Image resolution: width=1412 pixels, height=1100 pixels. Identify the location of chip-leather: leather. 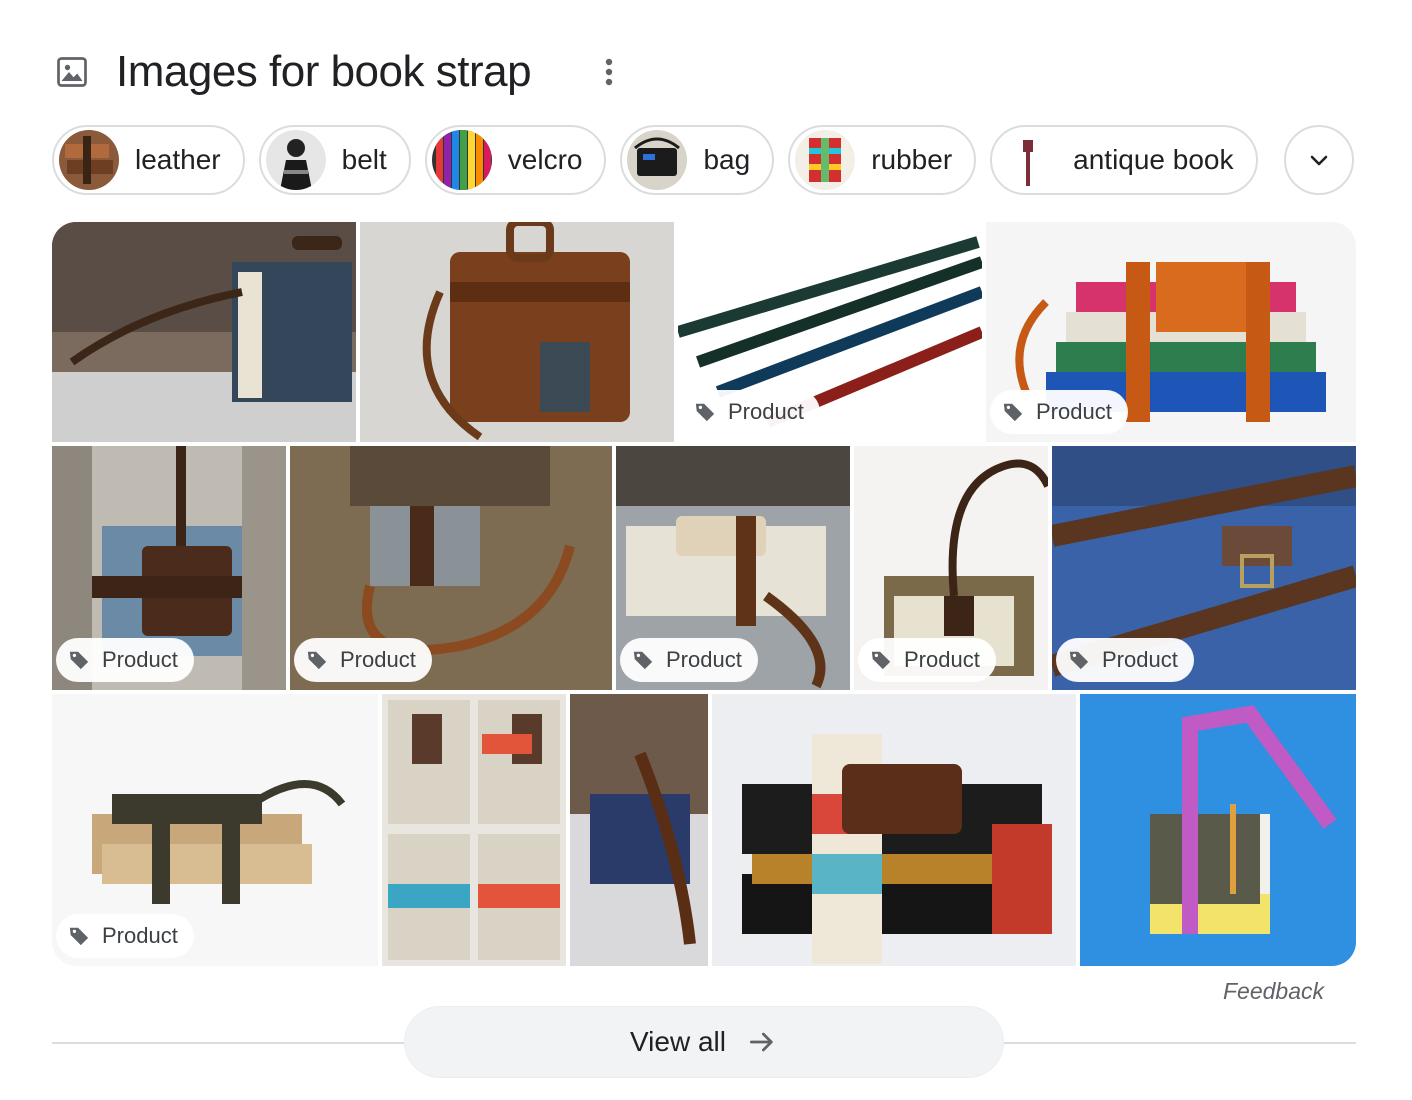
(148, 160).